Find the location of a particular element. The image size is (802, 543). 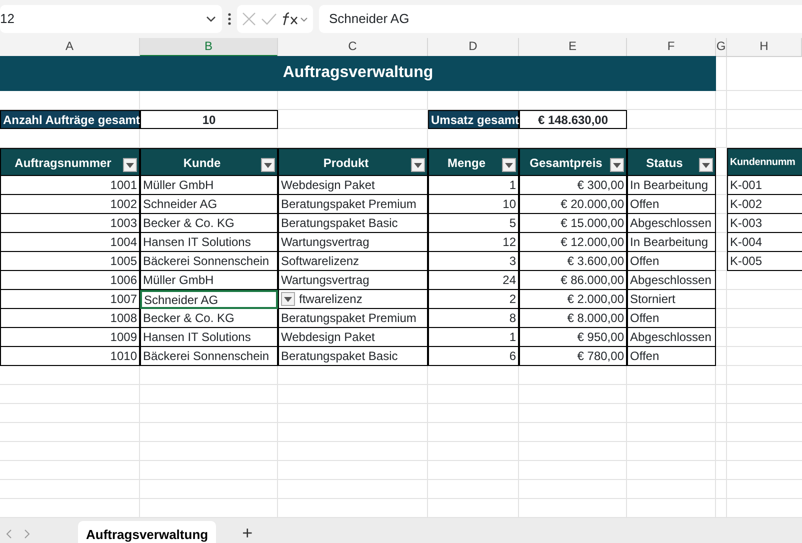

column-header: Produkt is located at coordinates (353, 162).